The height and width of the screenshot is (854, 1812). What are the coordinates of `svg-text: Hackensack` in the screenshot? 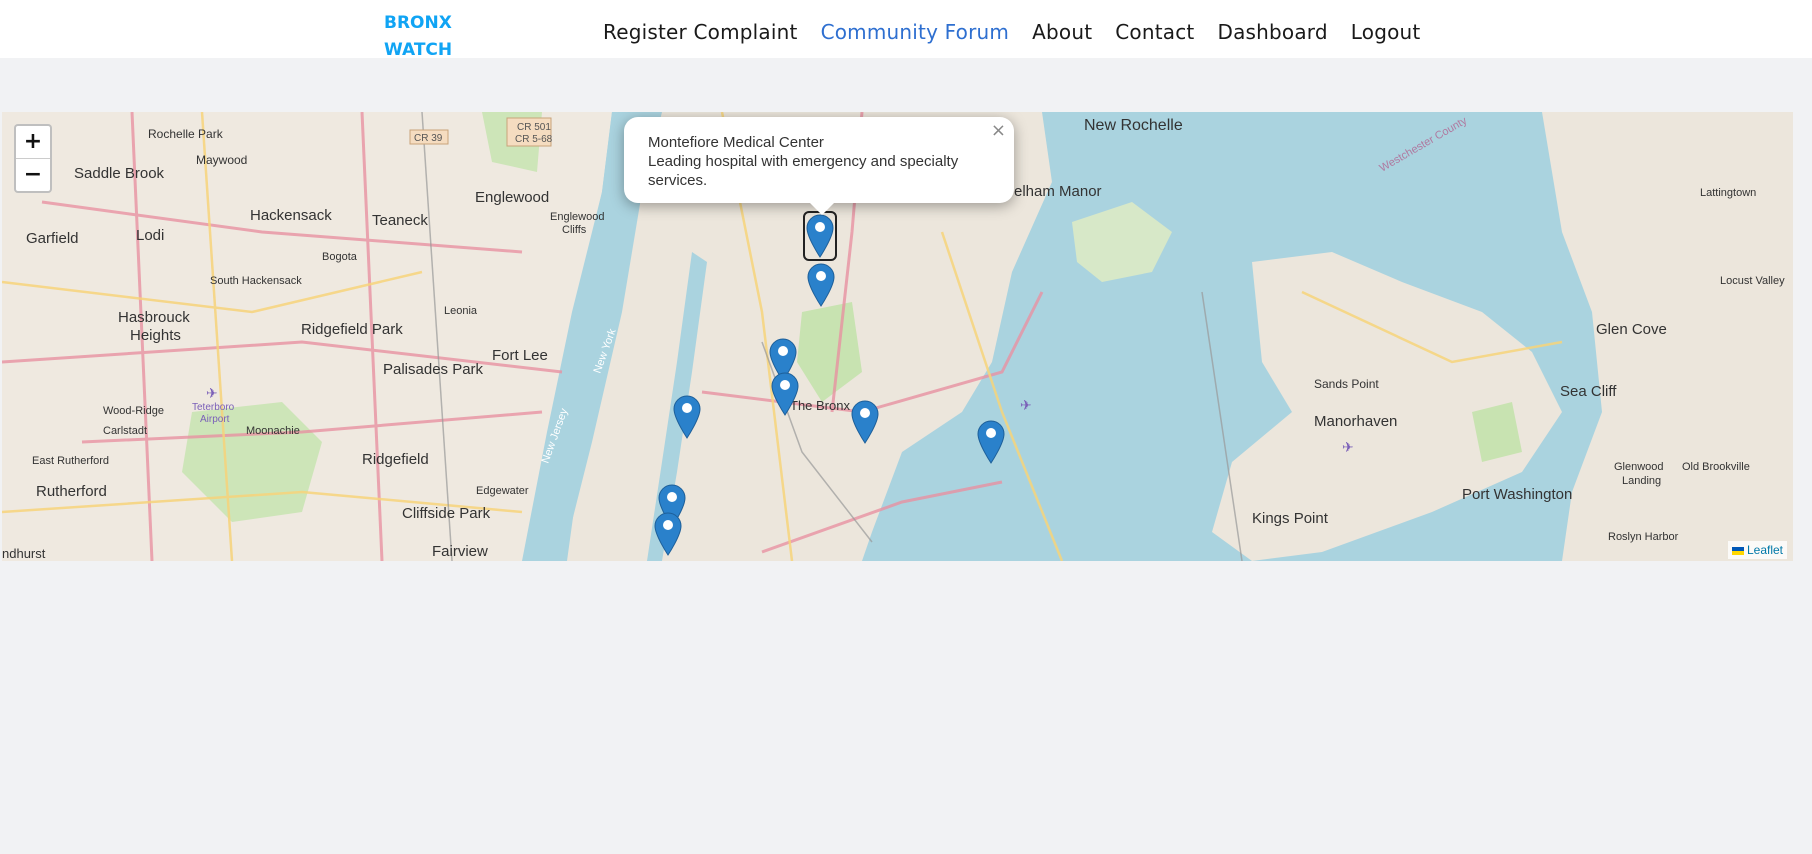 It's located at (291, 215).